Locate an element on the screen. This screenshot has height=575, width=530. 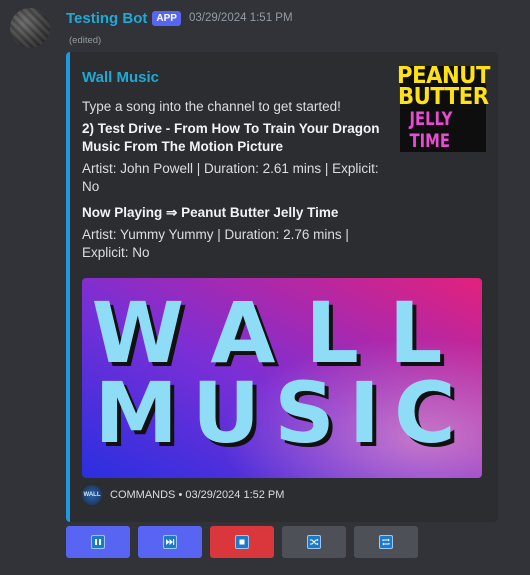
banner-line-2: MUSIC is located at coordinates (281, 413).